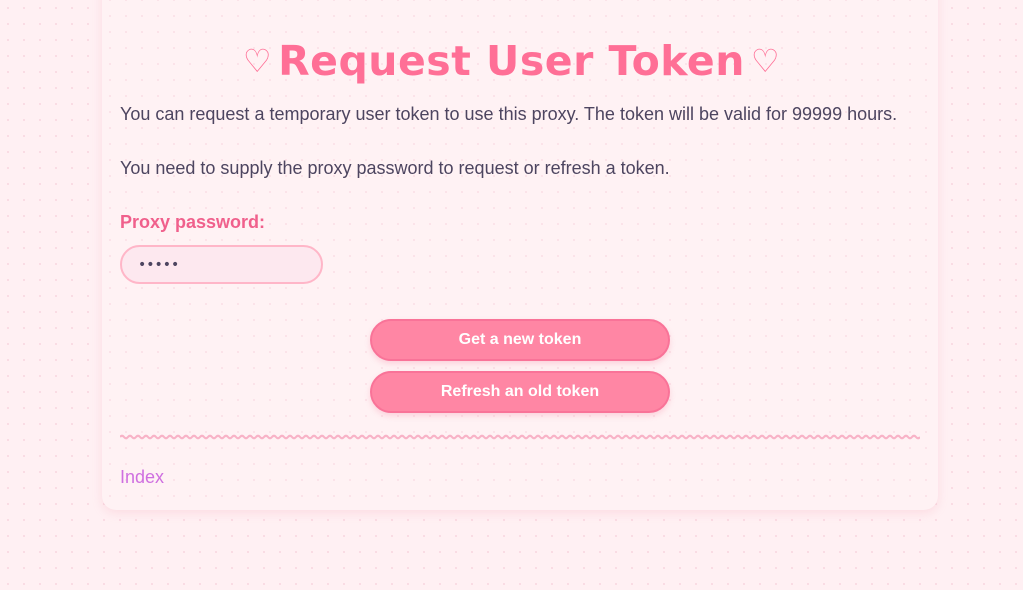  I want to click on wavy-divider, so click(520, 437).